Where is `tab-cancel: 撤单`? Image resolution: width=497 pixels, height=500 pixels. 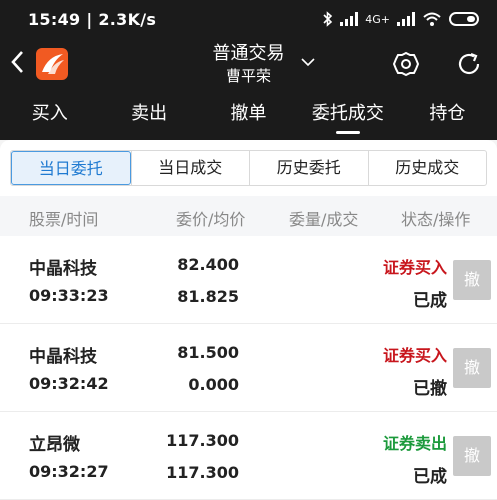
tab-cancel: 撤单 is located at coordinates (248, 117).